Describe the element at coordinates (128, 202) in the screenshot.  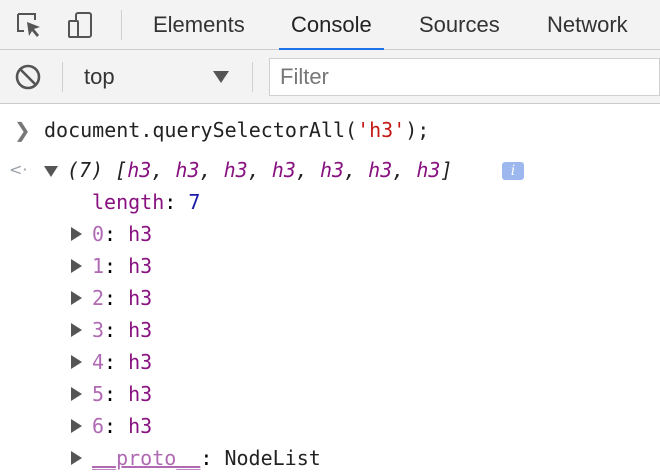
I see `property-key: length` at that location.